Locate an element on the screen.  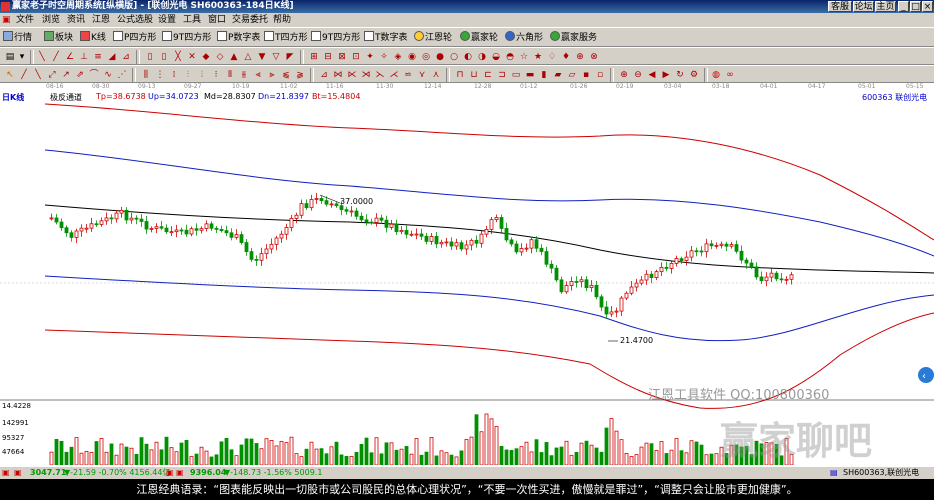
draw-tool-22-icon: ⊡ is located at coordinates (356, 57).